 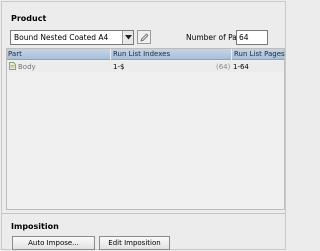 What do you see at coordinates (145, 66) in the screenshot?
I see `table-row: Body 1-$ (64) 1-64` at bounding box center [145, 66].